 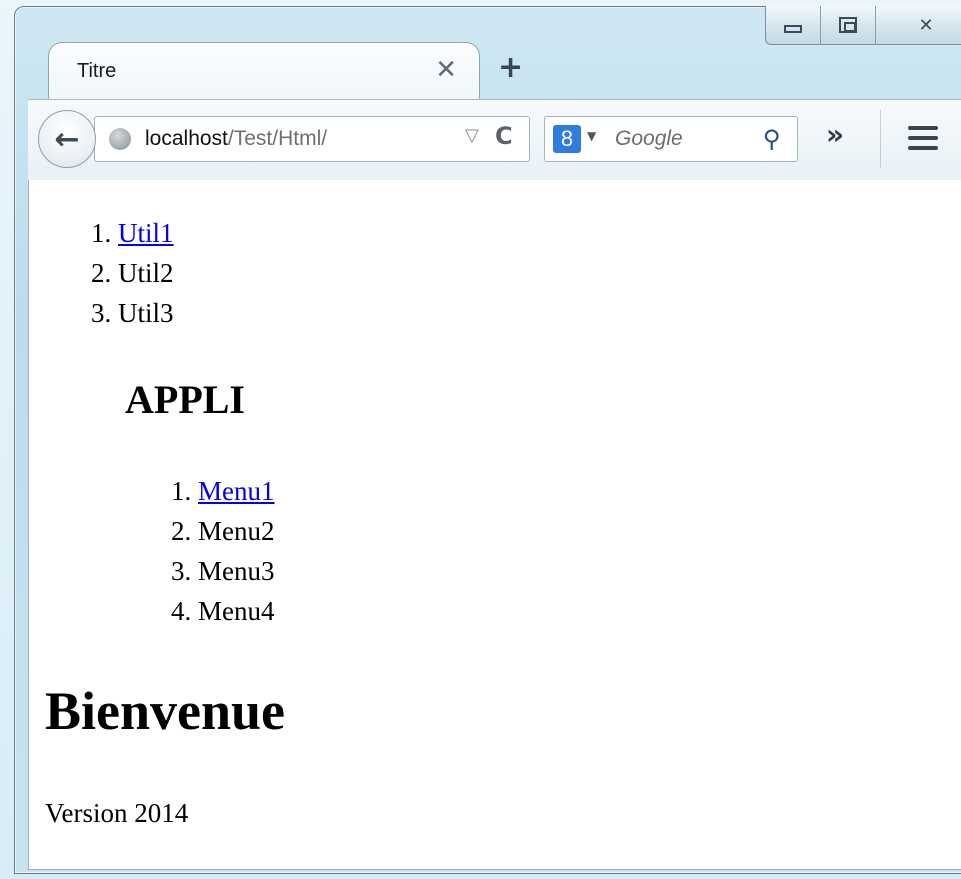 I want to click on util1-link: Util1, so click(x=146, y=233).